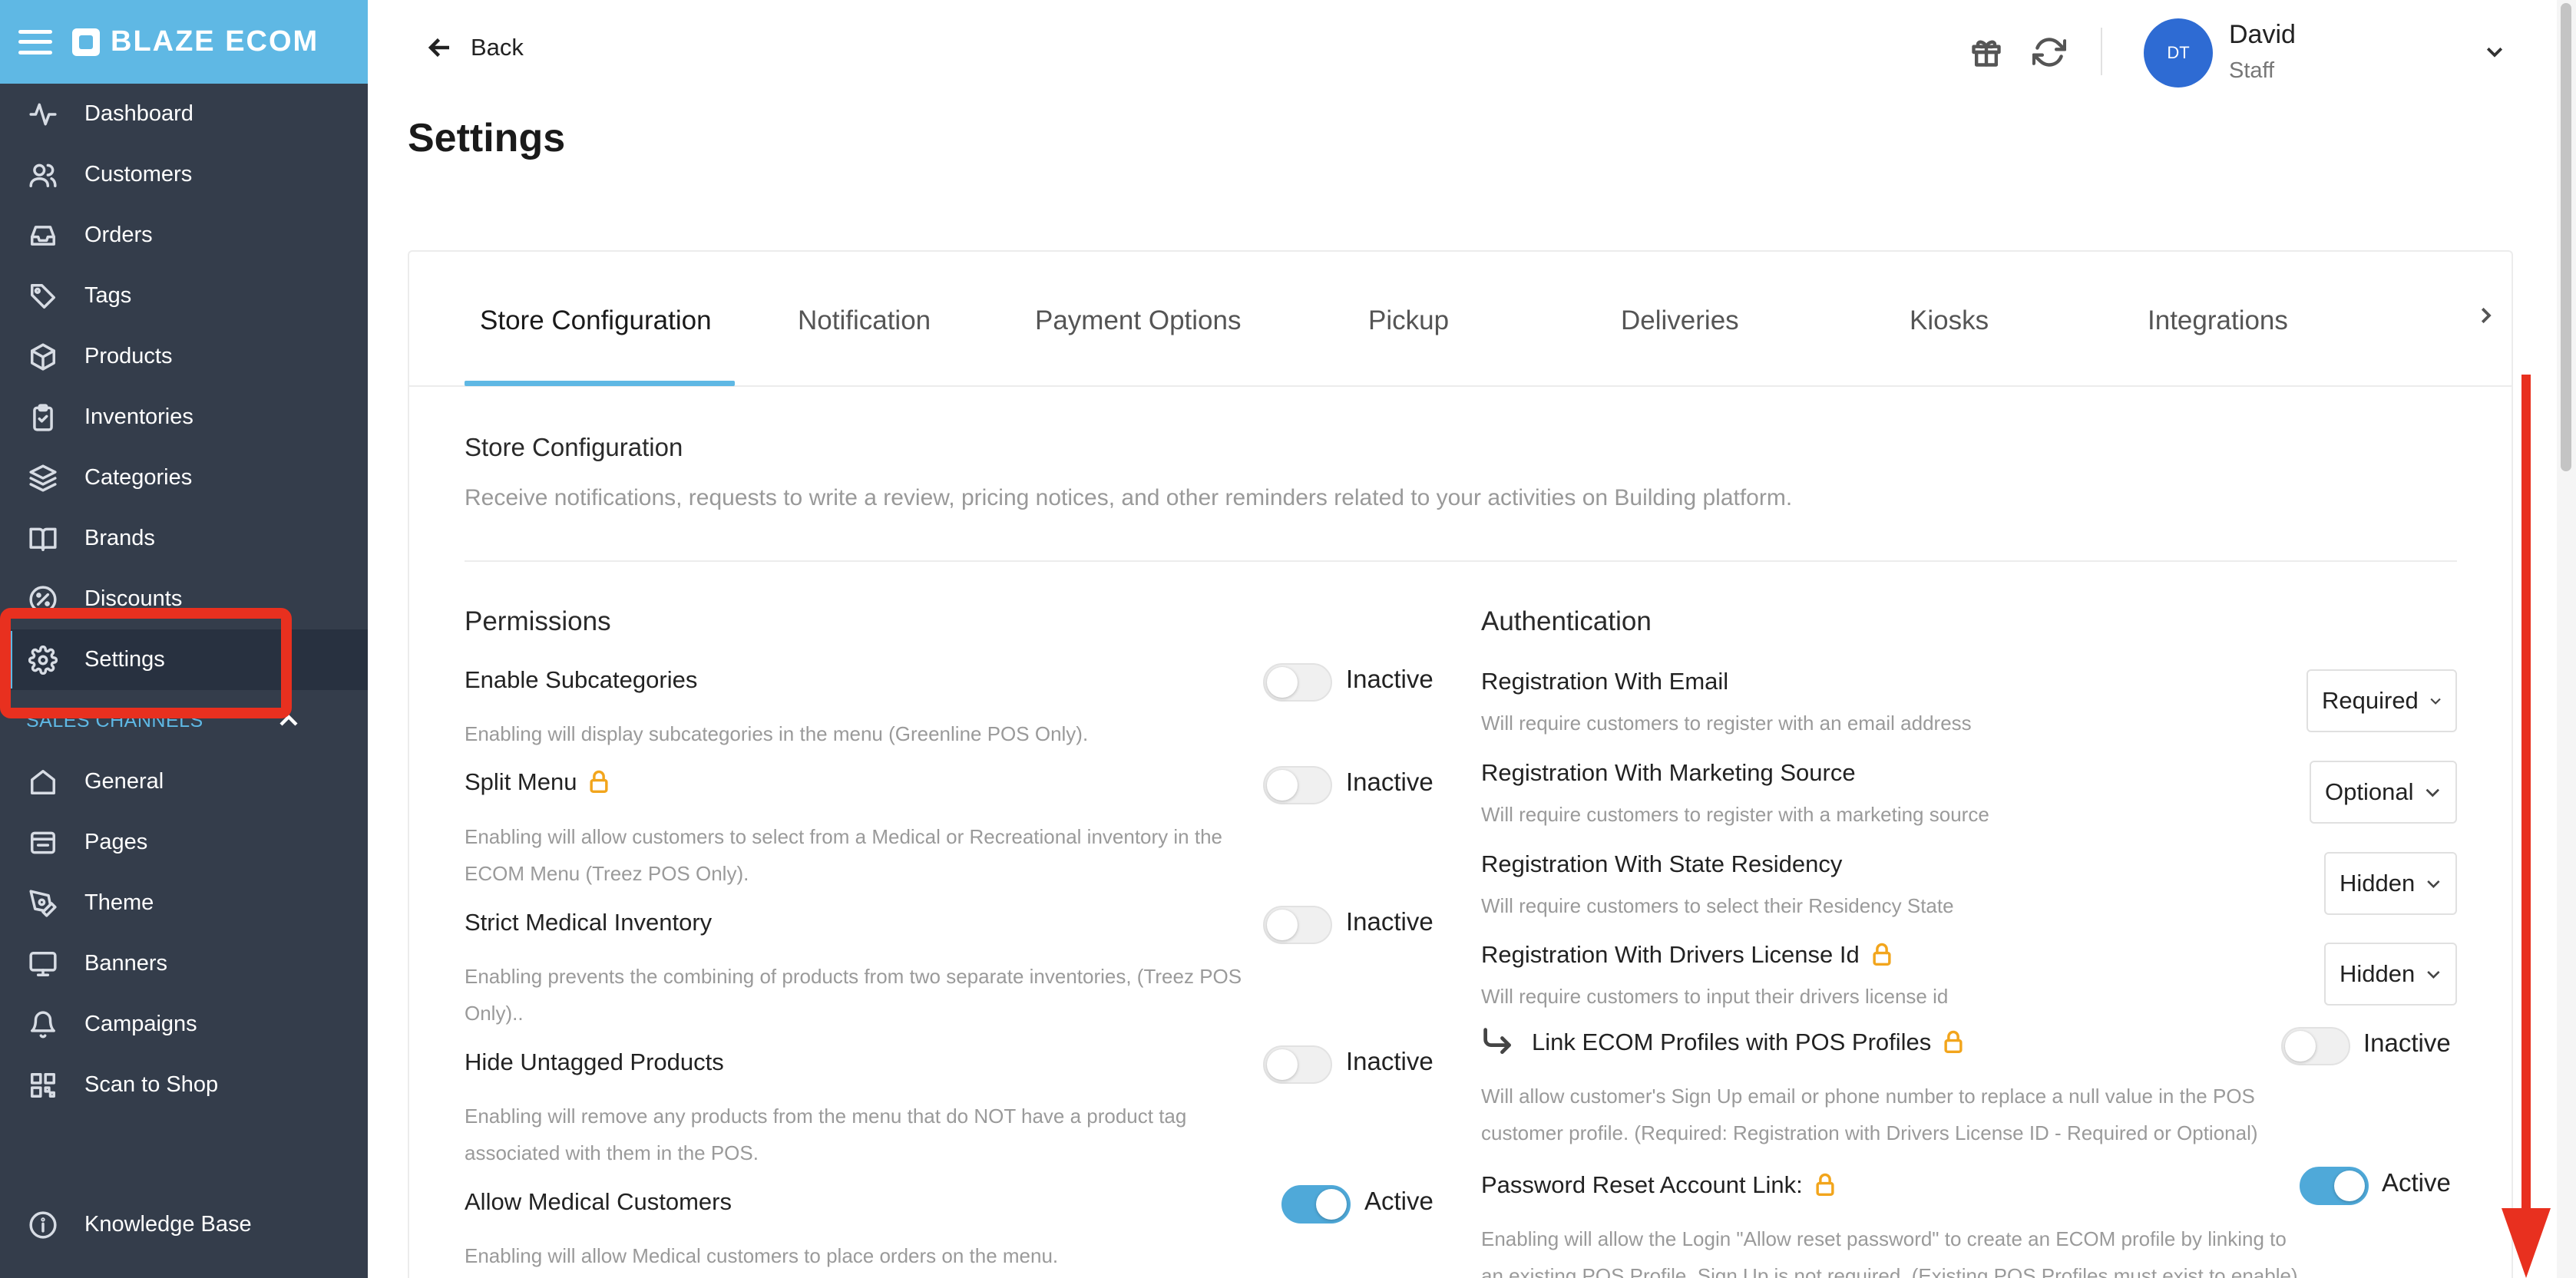  I want to click on sidebar-item-label: Tags, so click(108, 295).